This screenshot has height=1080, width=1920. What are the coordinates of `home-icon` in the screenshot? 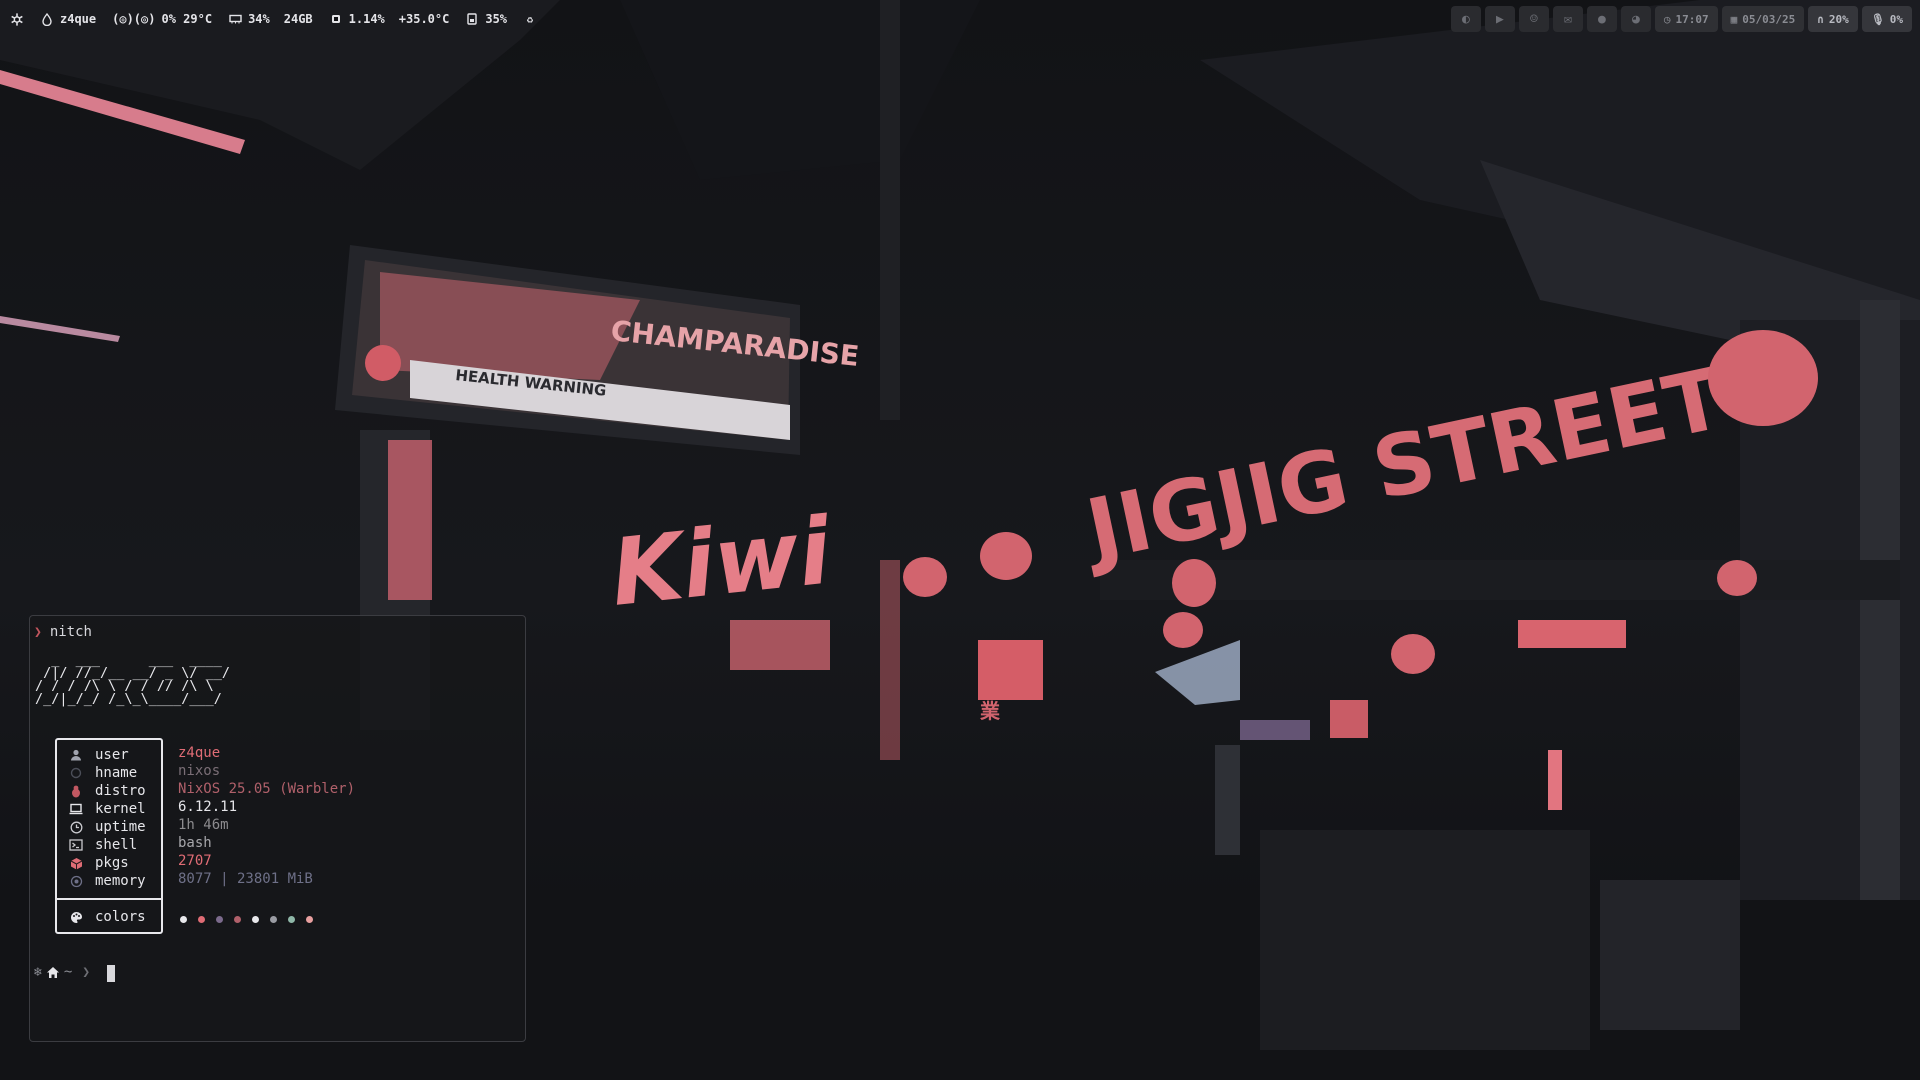 It's located at (53, 972).